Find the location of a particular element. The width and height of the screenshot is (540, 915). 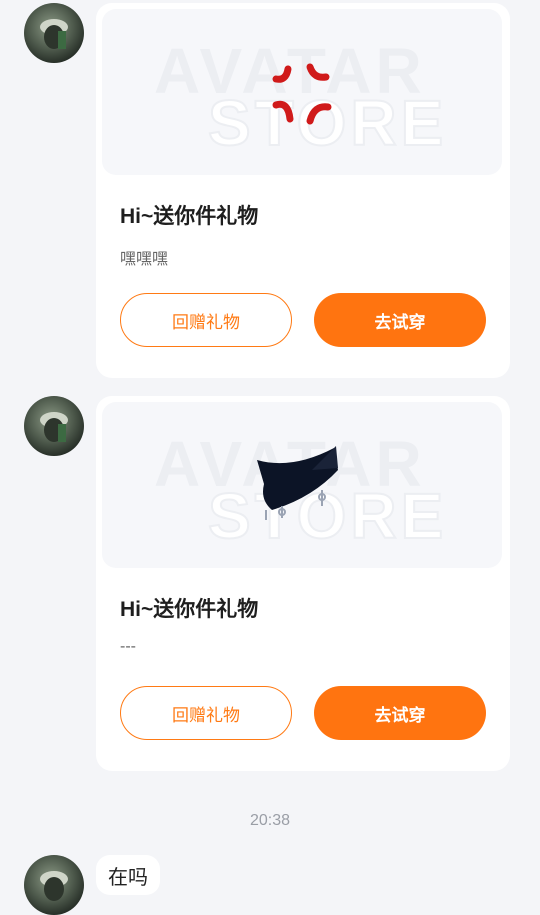

black-choker-icon is located at coordinates (297, 483).